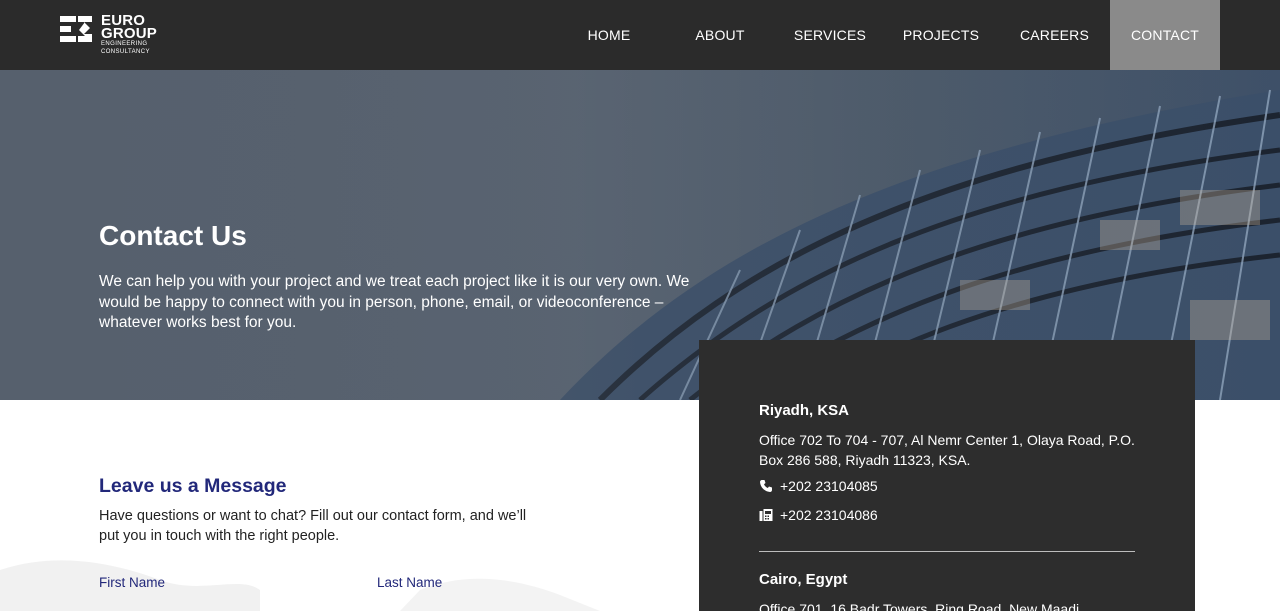 Image resolution: width=1280 pixels, height=611 pixels. Describe the element at coordinates (193, 486) in the screenshot. I see `leave-message-title: Leave us a Message` at that location.